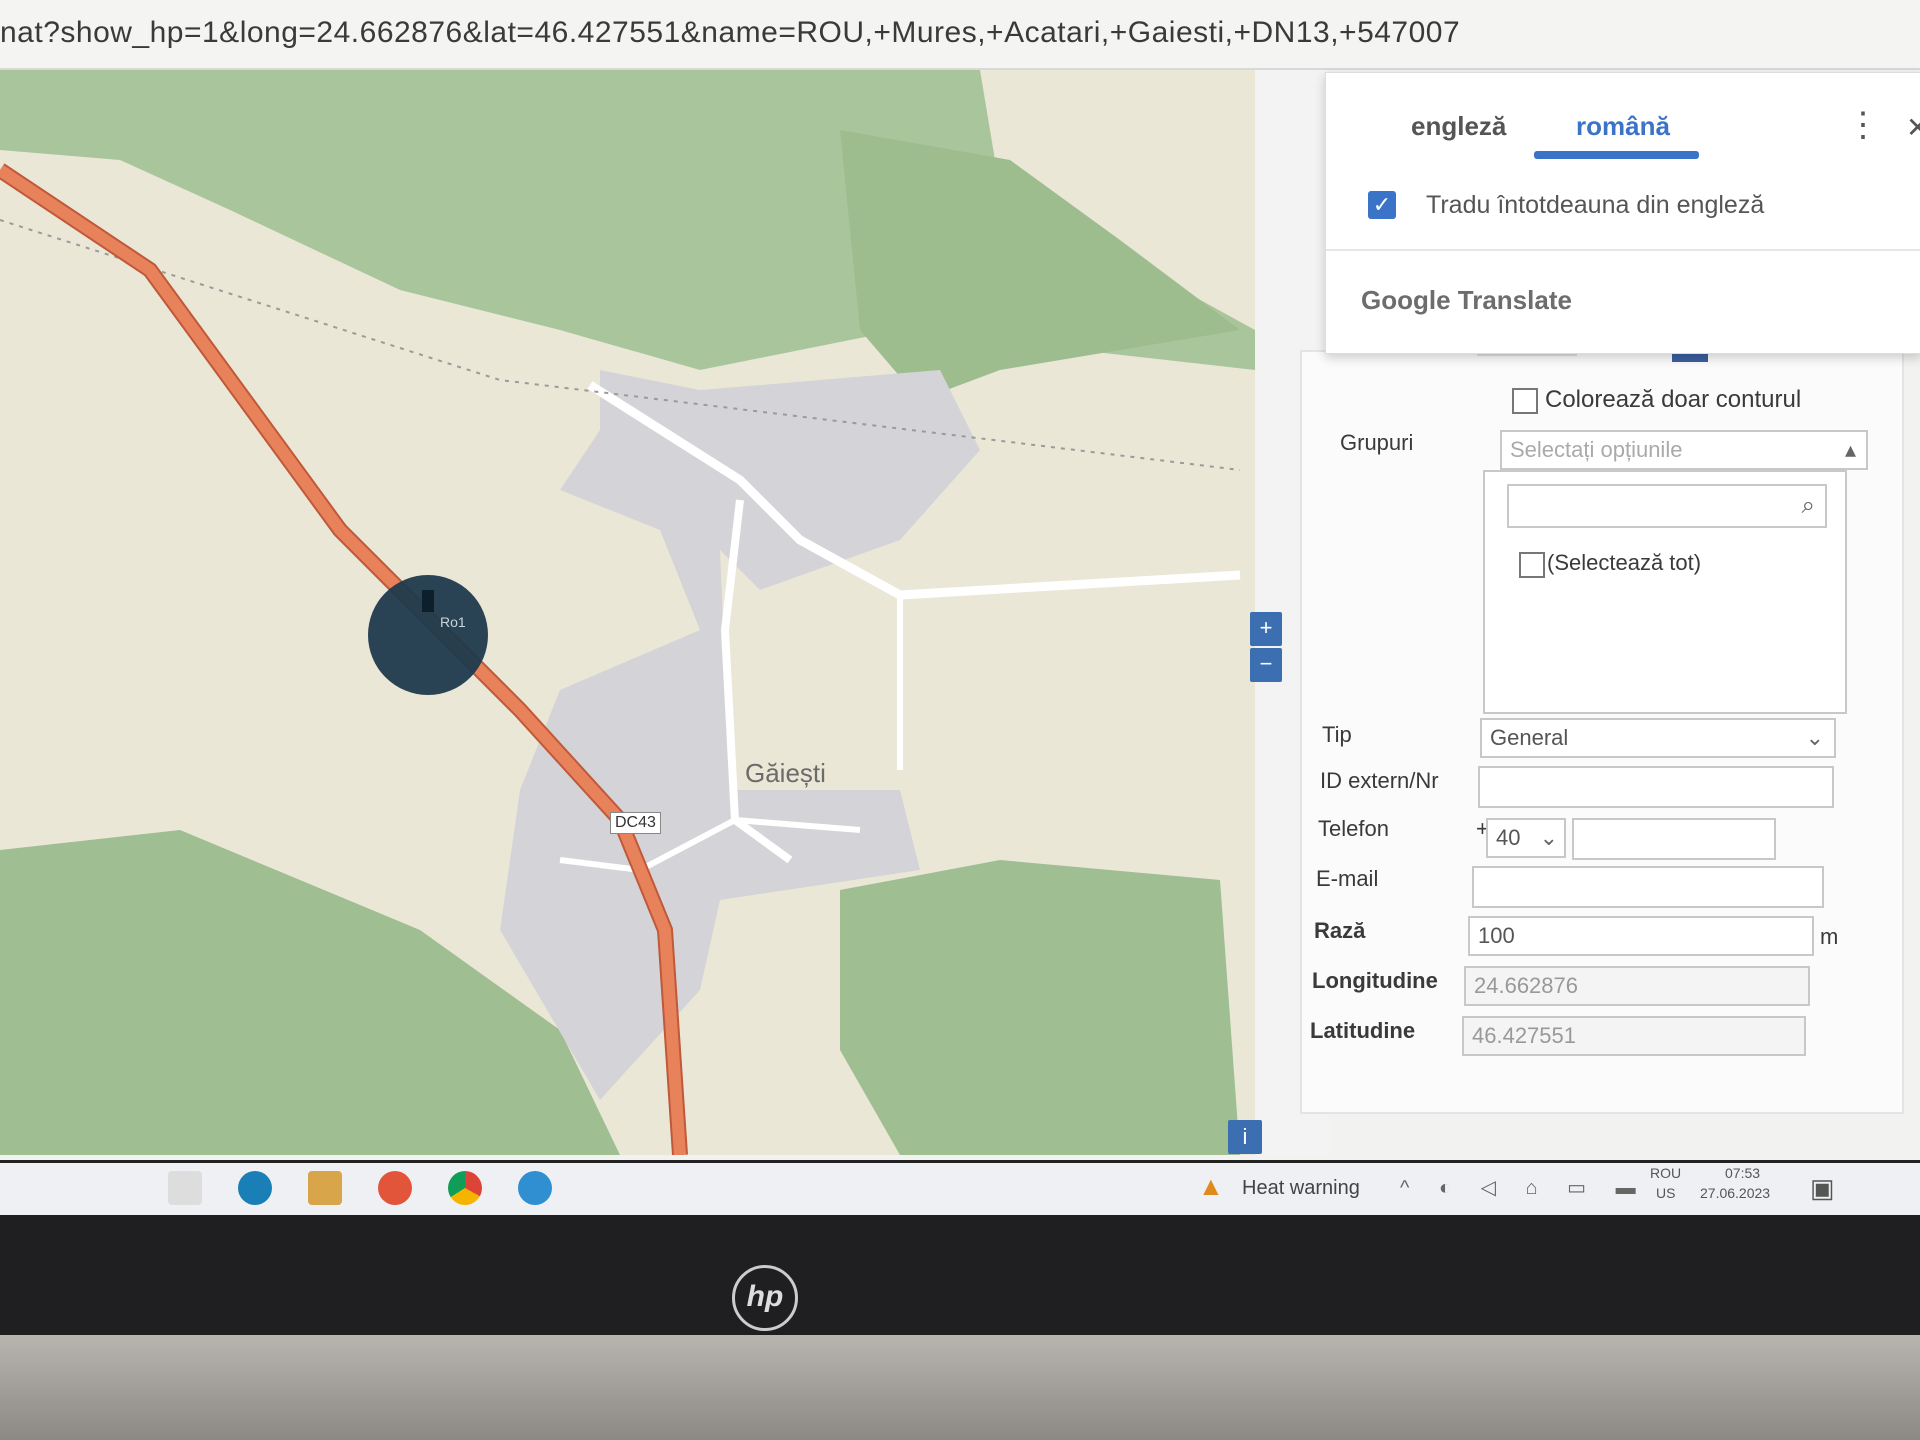 The width and height of the screenshot is (1920, 1440). Describe the element at coordinates (1266, 665) in the screenshot. I see `zoom-out-button: −` at that location.